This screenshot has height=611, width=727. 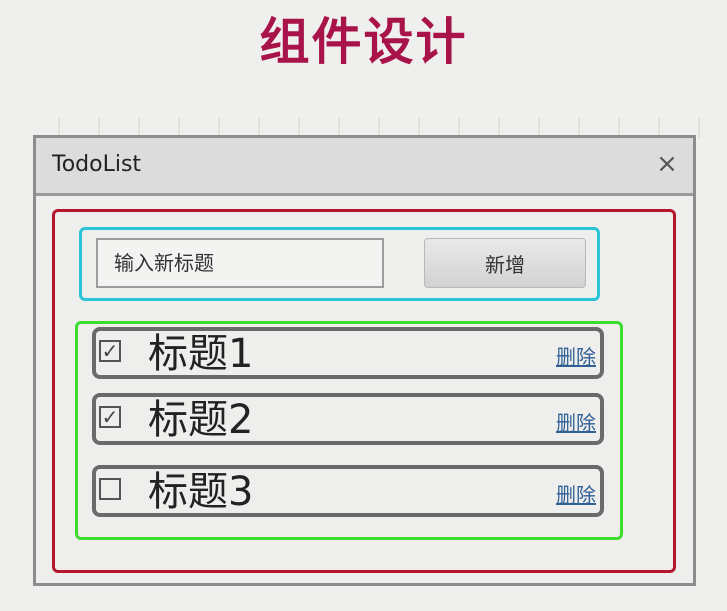 I want to click on todo-item: ✓ 标题2 删除, so click(x=348, y=419).